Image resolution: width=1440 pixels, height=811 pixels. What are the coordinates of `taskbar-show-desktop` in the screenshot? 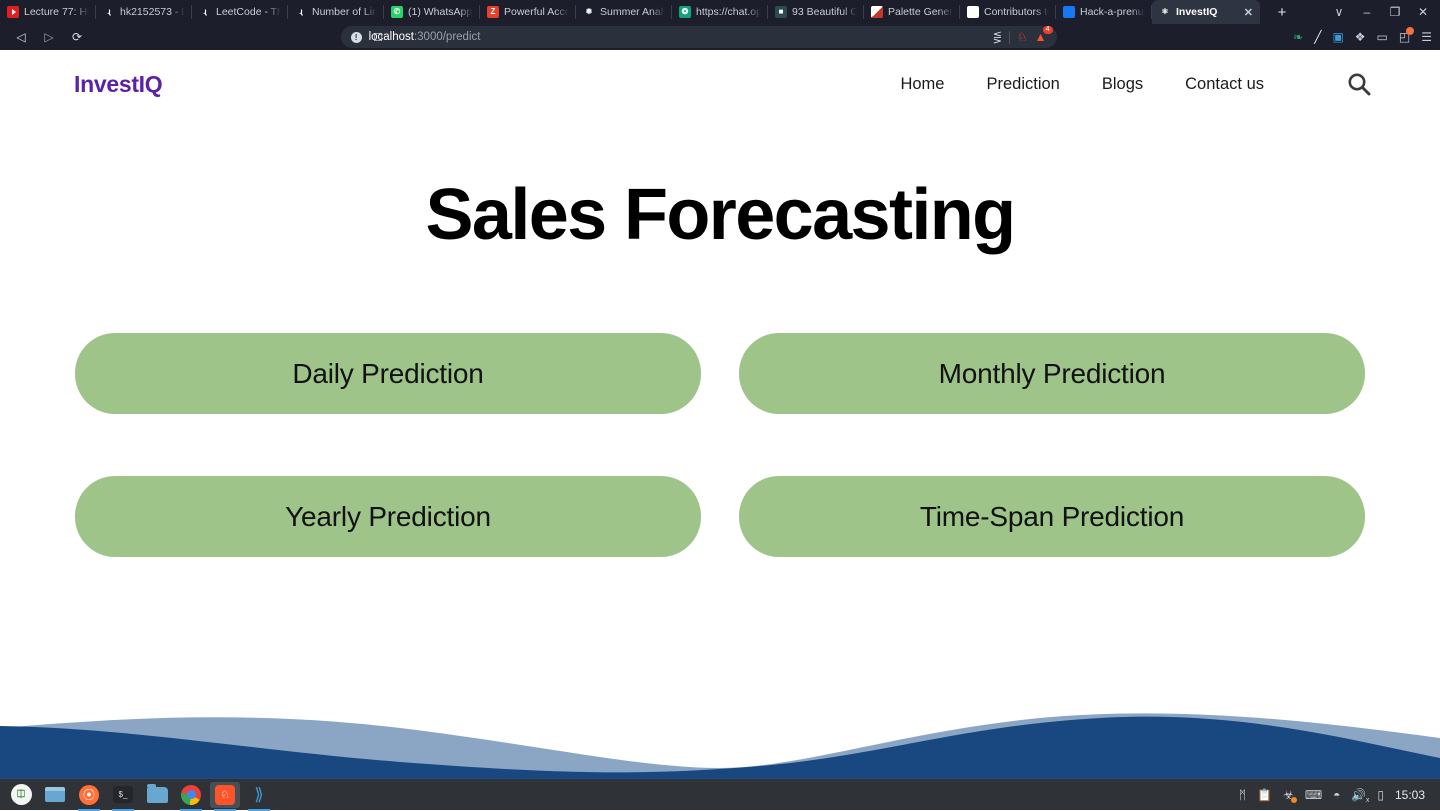 It's located at (55, 795).